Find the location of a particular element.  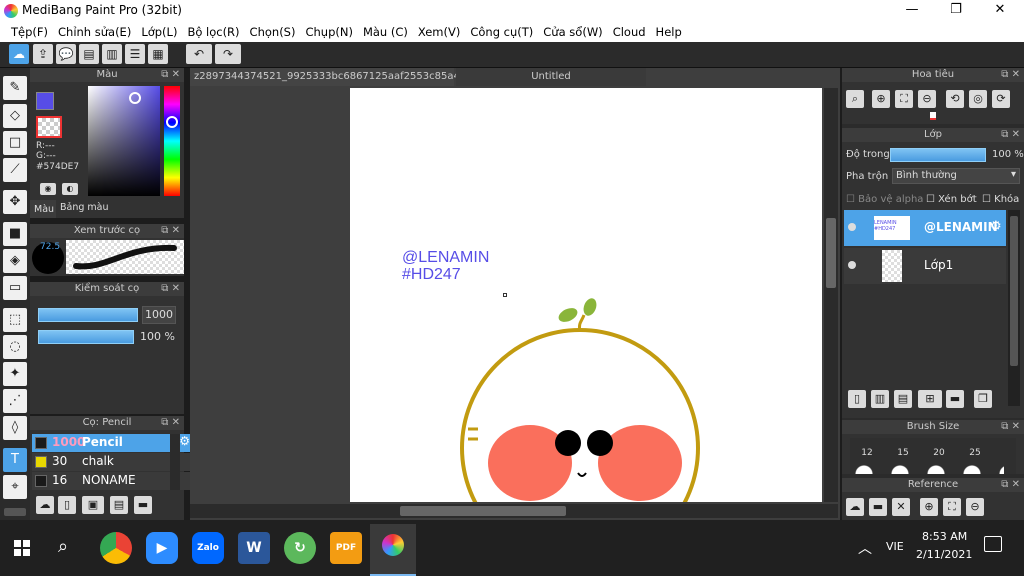

brush-size-slider is located at coordinates (88, 315).